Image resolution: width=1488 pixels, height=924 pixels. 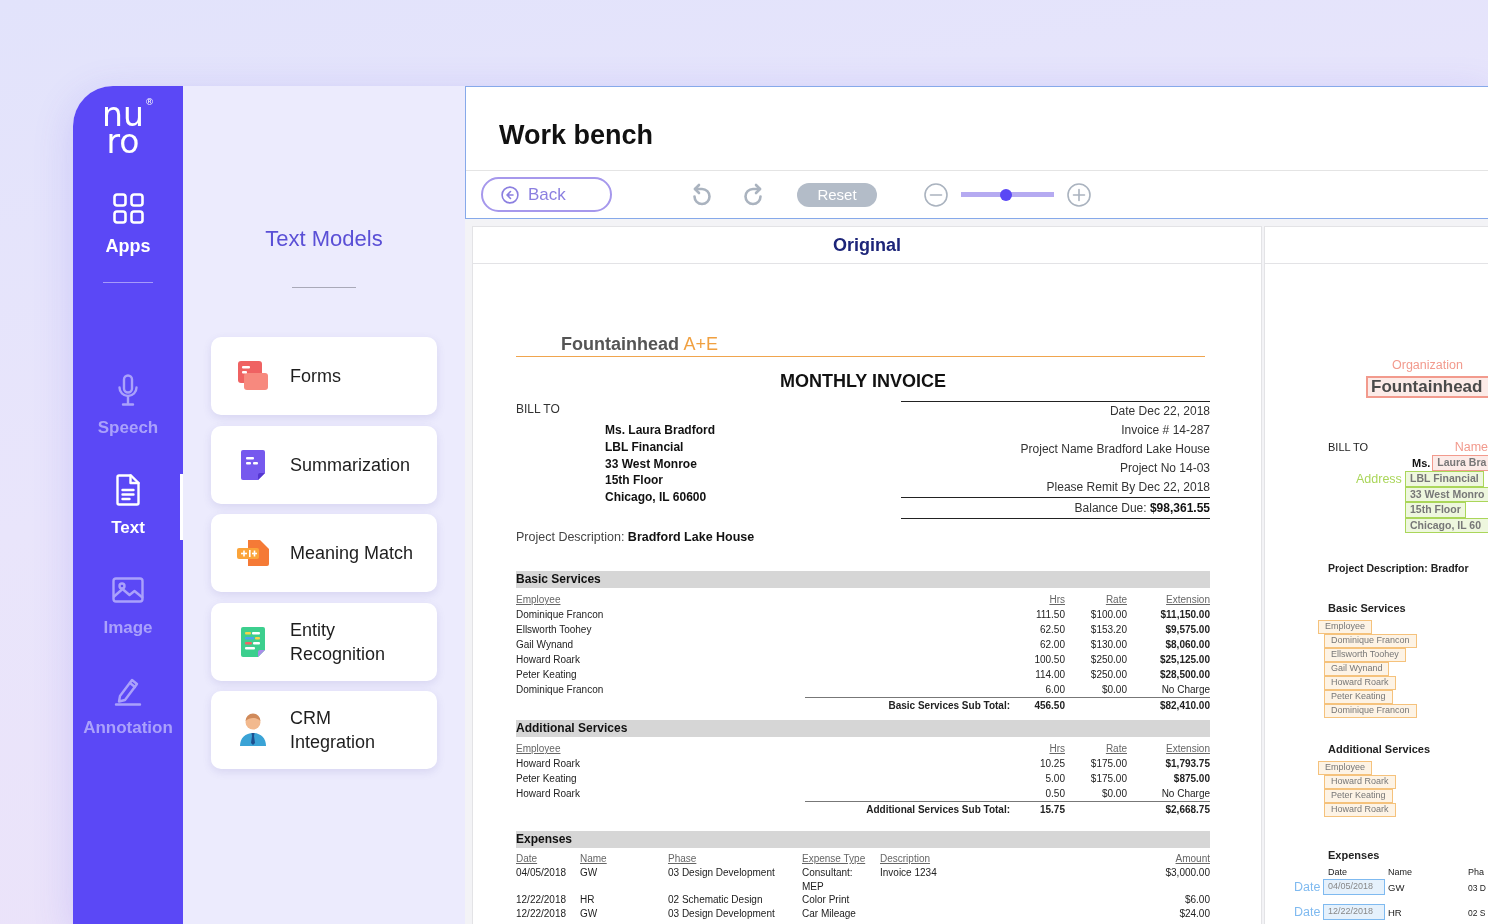 I want to click on list-document-icon, so click(x=253, y=641).